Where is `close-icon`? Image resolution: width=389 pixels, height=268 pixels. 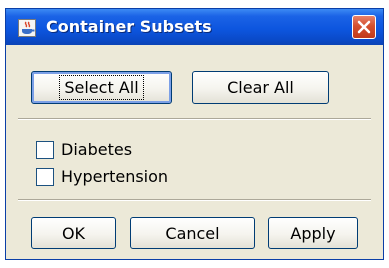
close-icon is located at coordinates (364, 27).